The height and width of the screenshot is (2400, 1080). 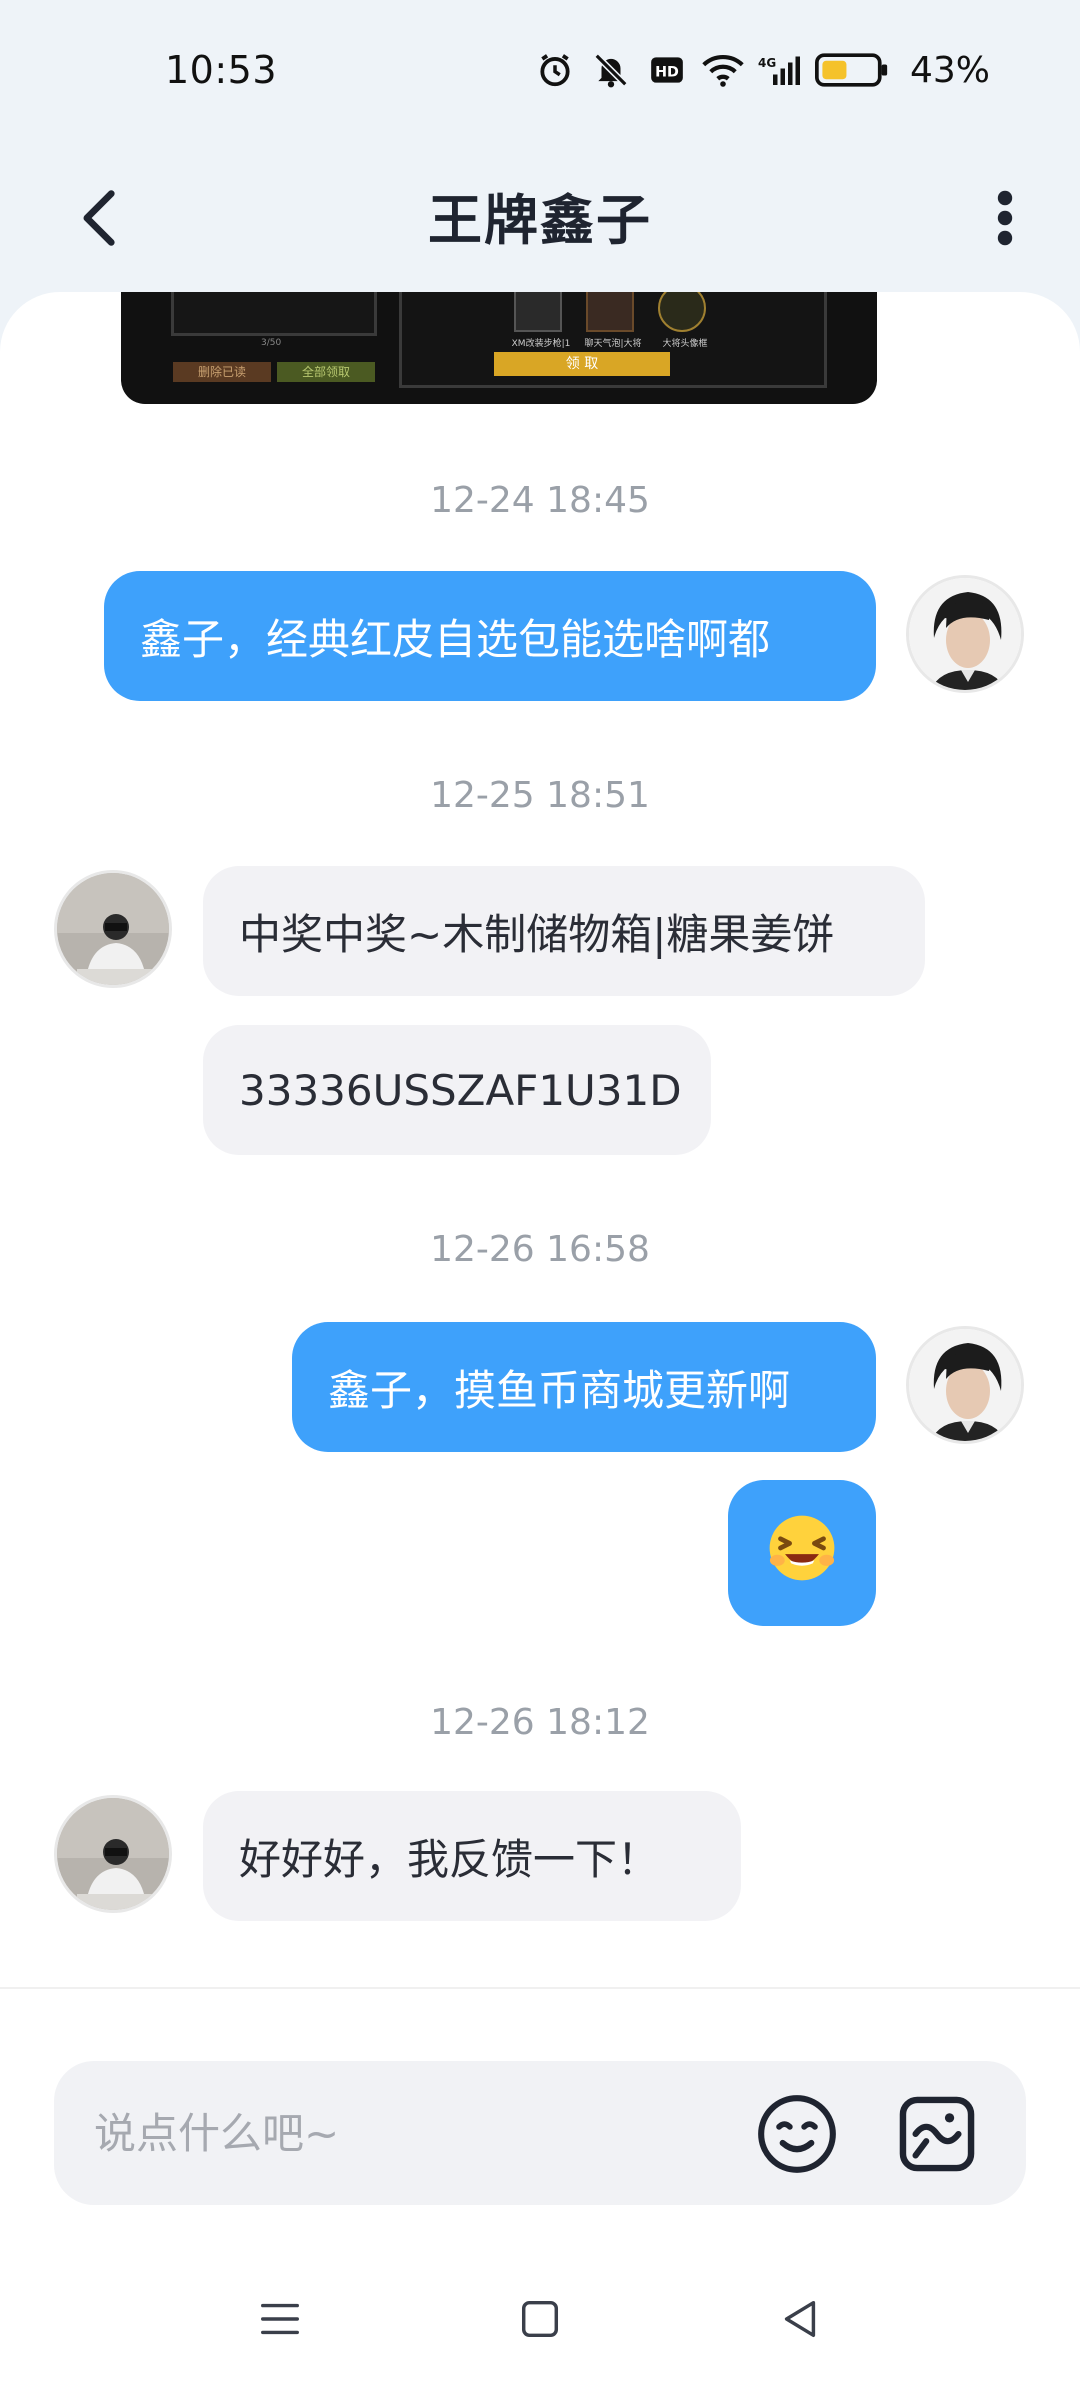 What do you see at coordinates (540, 220) in the screenshot?
I see `chat-title: 王牌鑫子` at bounding box center [540, 220].